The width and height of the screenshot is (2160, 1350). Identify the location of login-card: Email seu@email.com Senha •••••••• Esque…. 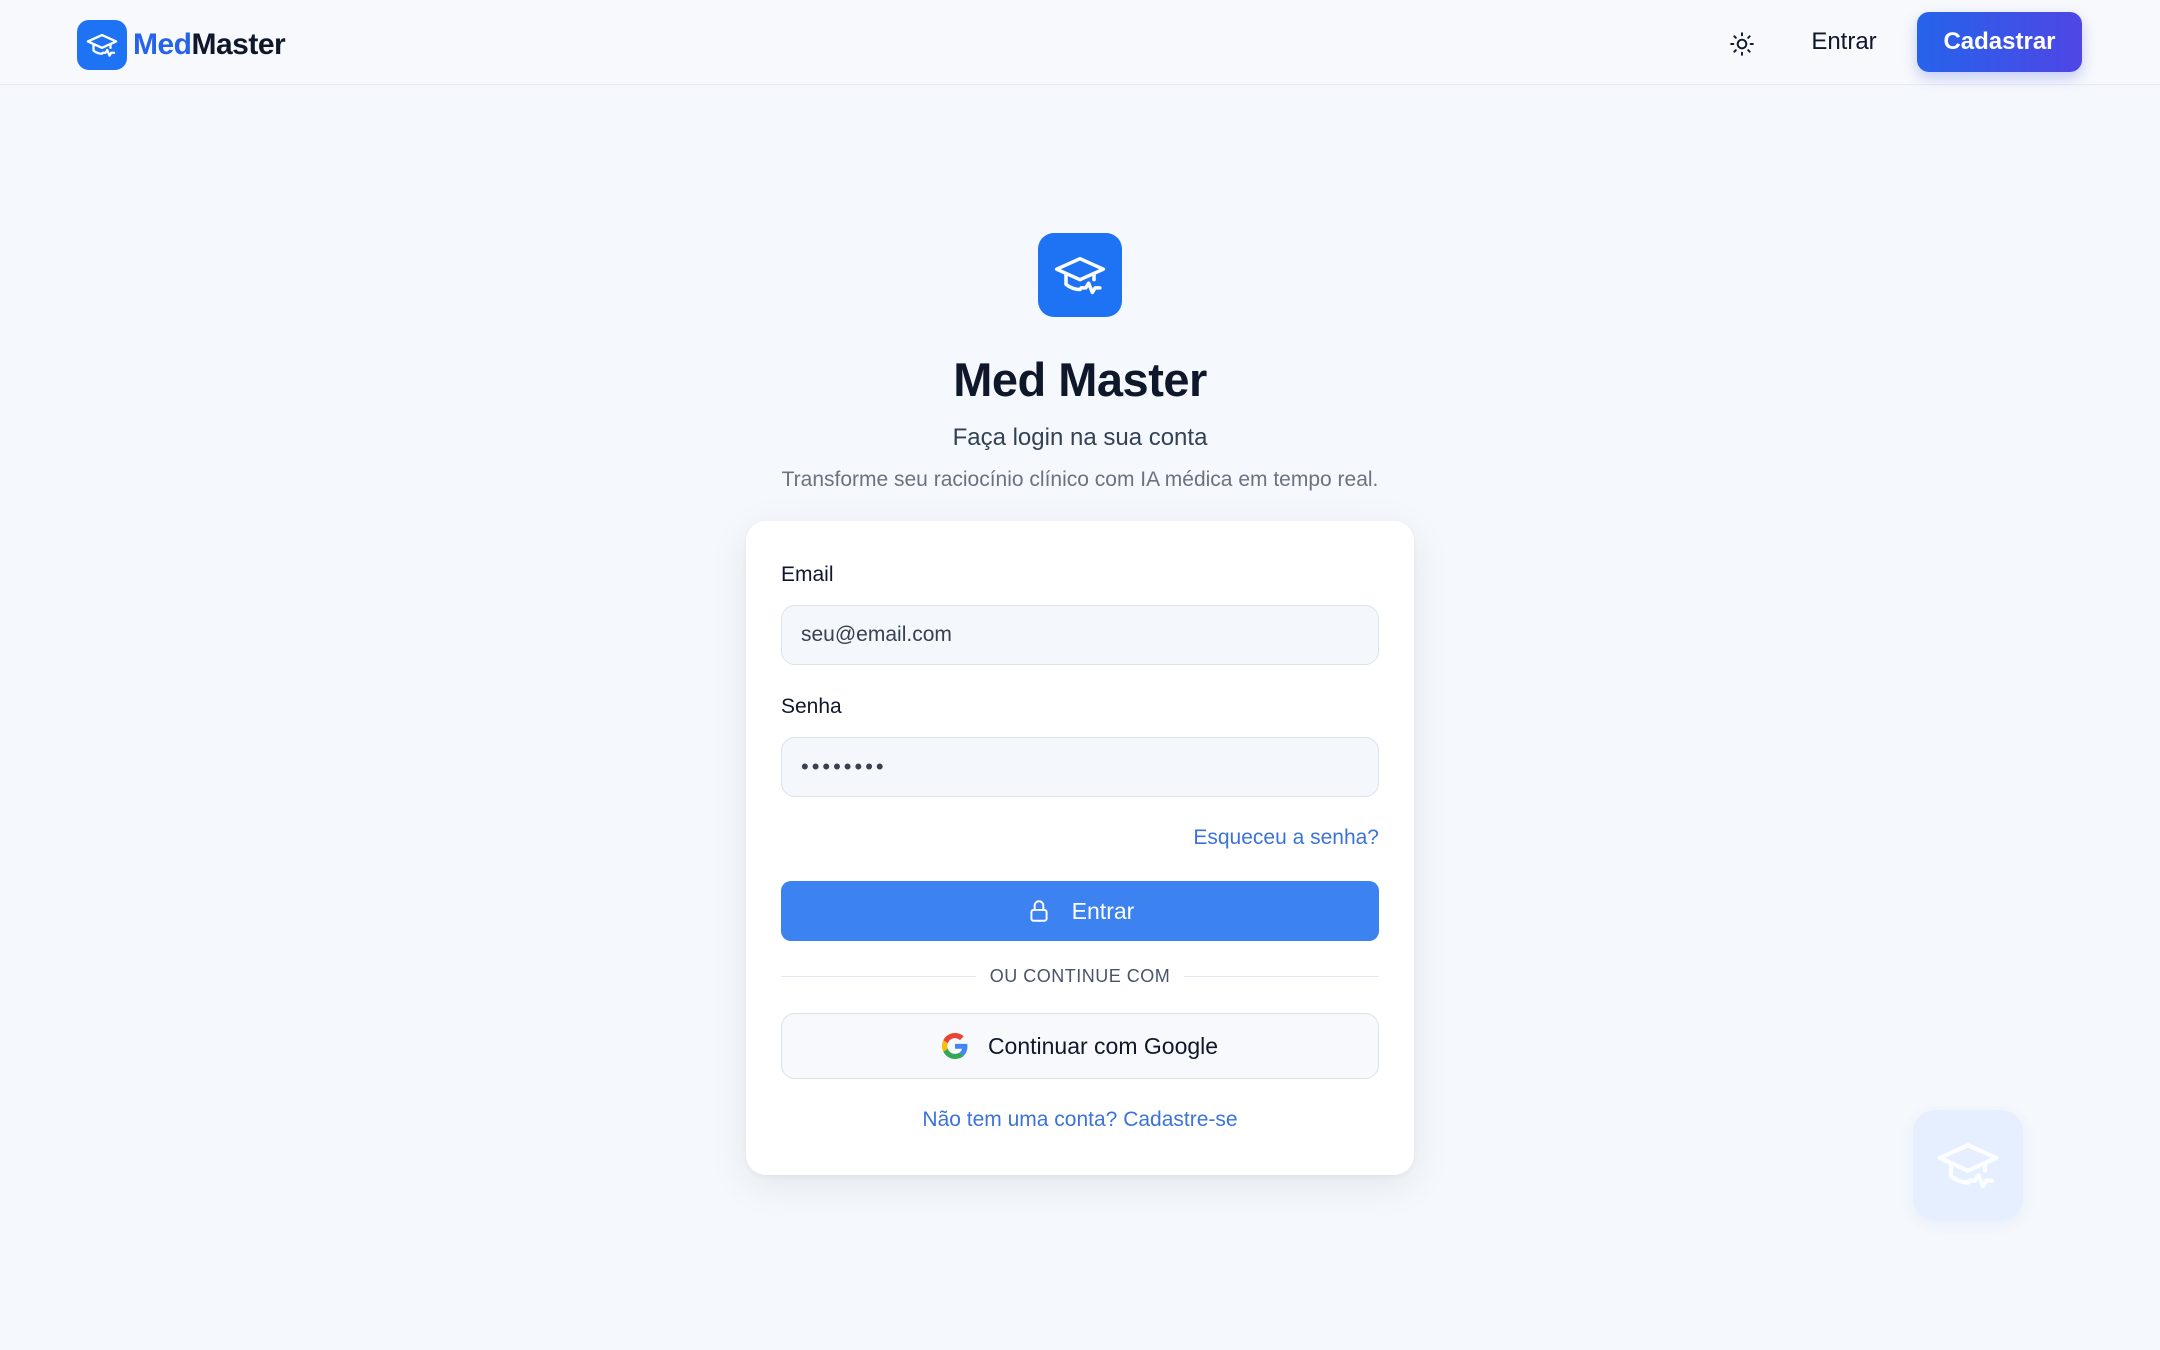
(1080, 848).